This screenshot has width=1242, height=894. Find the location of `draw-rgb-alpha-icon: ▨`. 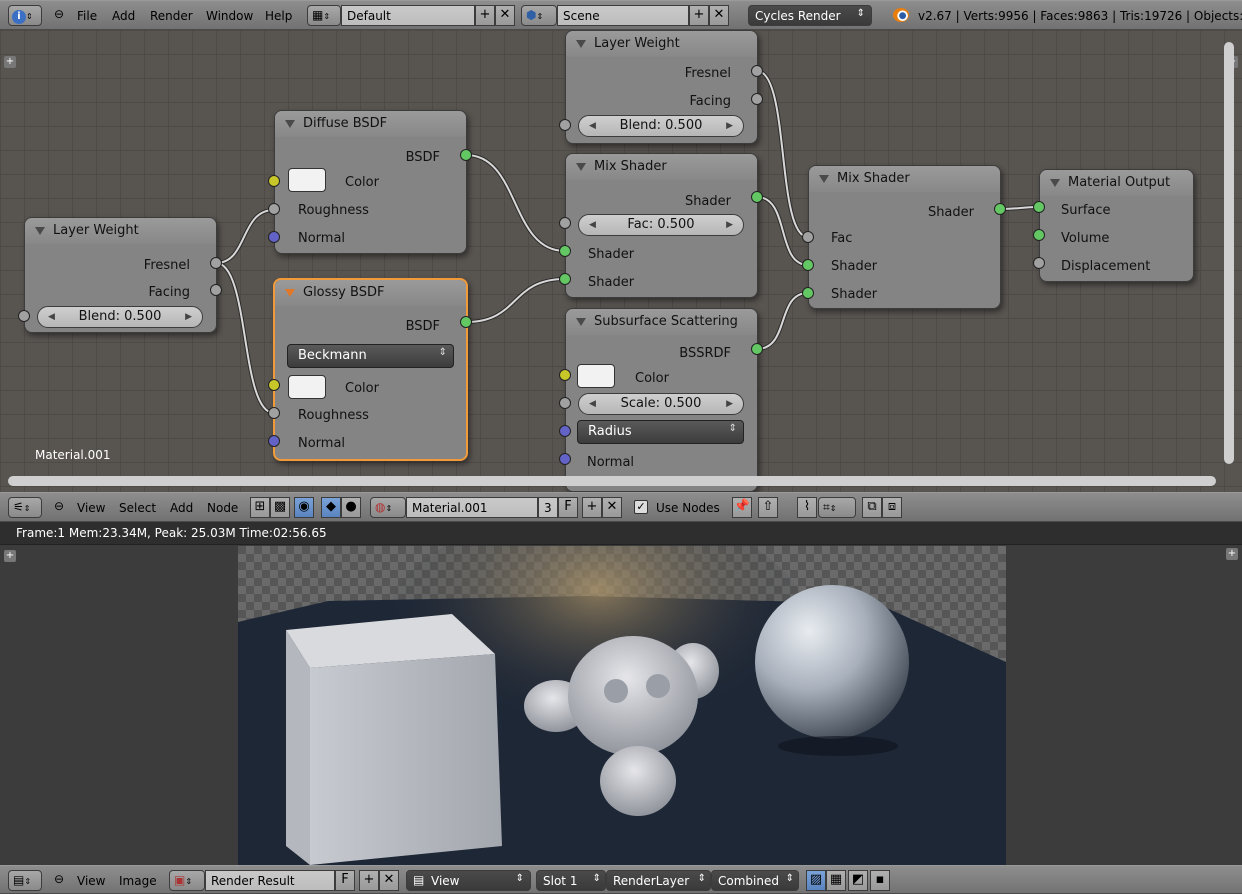

draw-rgb-alpha-icon: ▨ is located at coordinates (816, 880).